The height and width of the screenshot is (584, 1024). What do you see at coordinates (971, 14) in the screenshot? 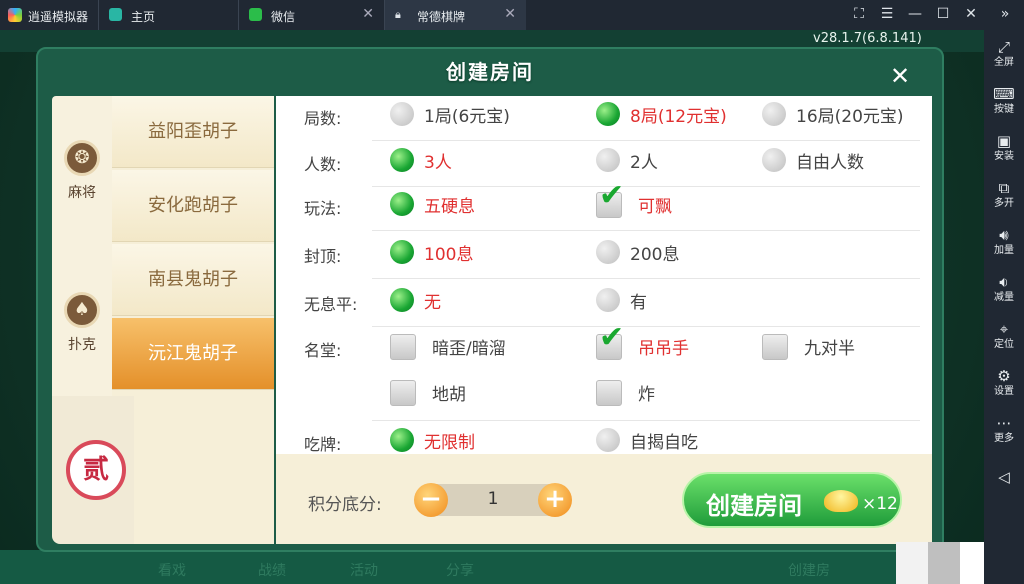
I see `close-icon: ✕` at bounding box center [971, 14].